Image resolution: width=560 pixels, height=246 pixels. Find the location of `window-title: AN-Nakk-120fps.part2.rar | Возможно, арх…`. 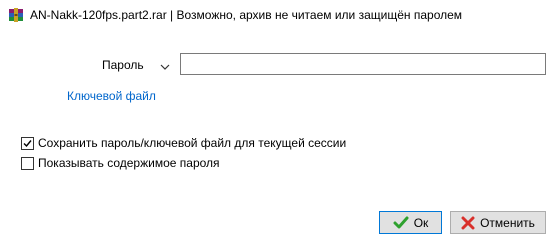

window-title: AN-Nakk-120fps.part2.rar | Возможно, арх… is located at coordinates (246, 15).